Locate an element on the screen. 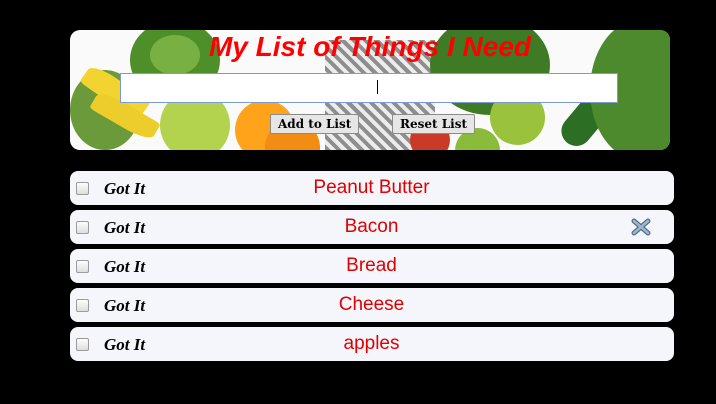 The height and width of the screenshot is (404, 716). item-name: Peanut Butter is located at coordinates (371, 187).